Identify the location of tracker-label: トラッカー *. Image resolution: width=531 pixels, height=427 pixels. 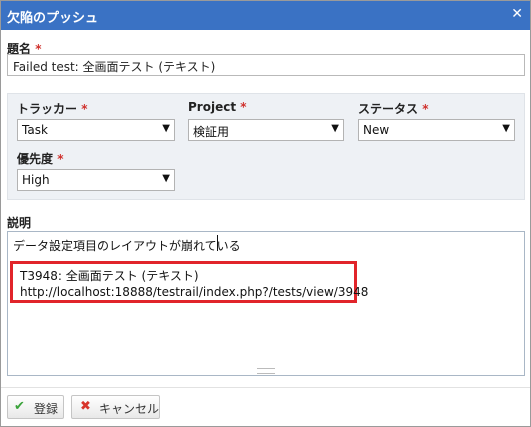
(52, 108).